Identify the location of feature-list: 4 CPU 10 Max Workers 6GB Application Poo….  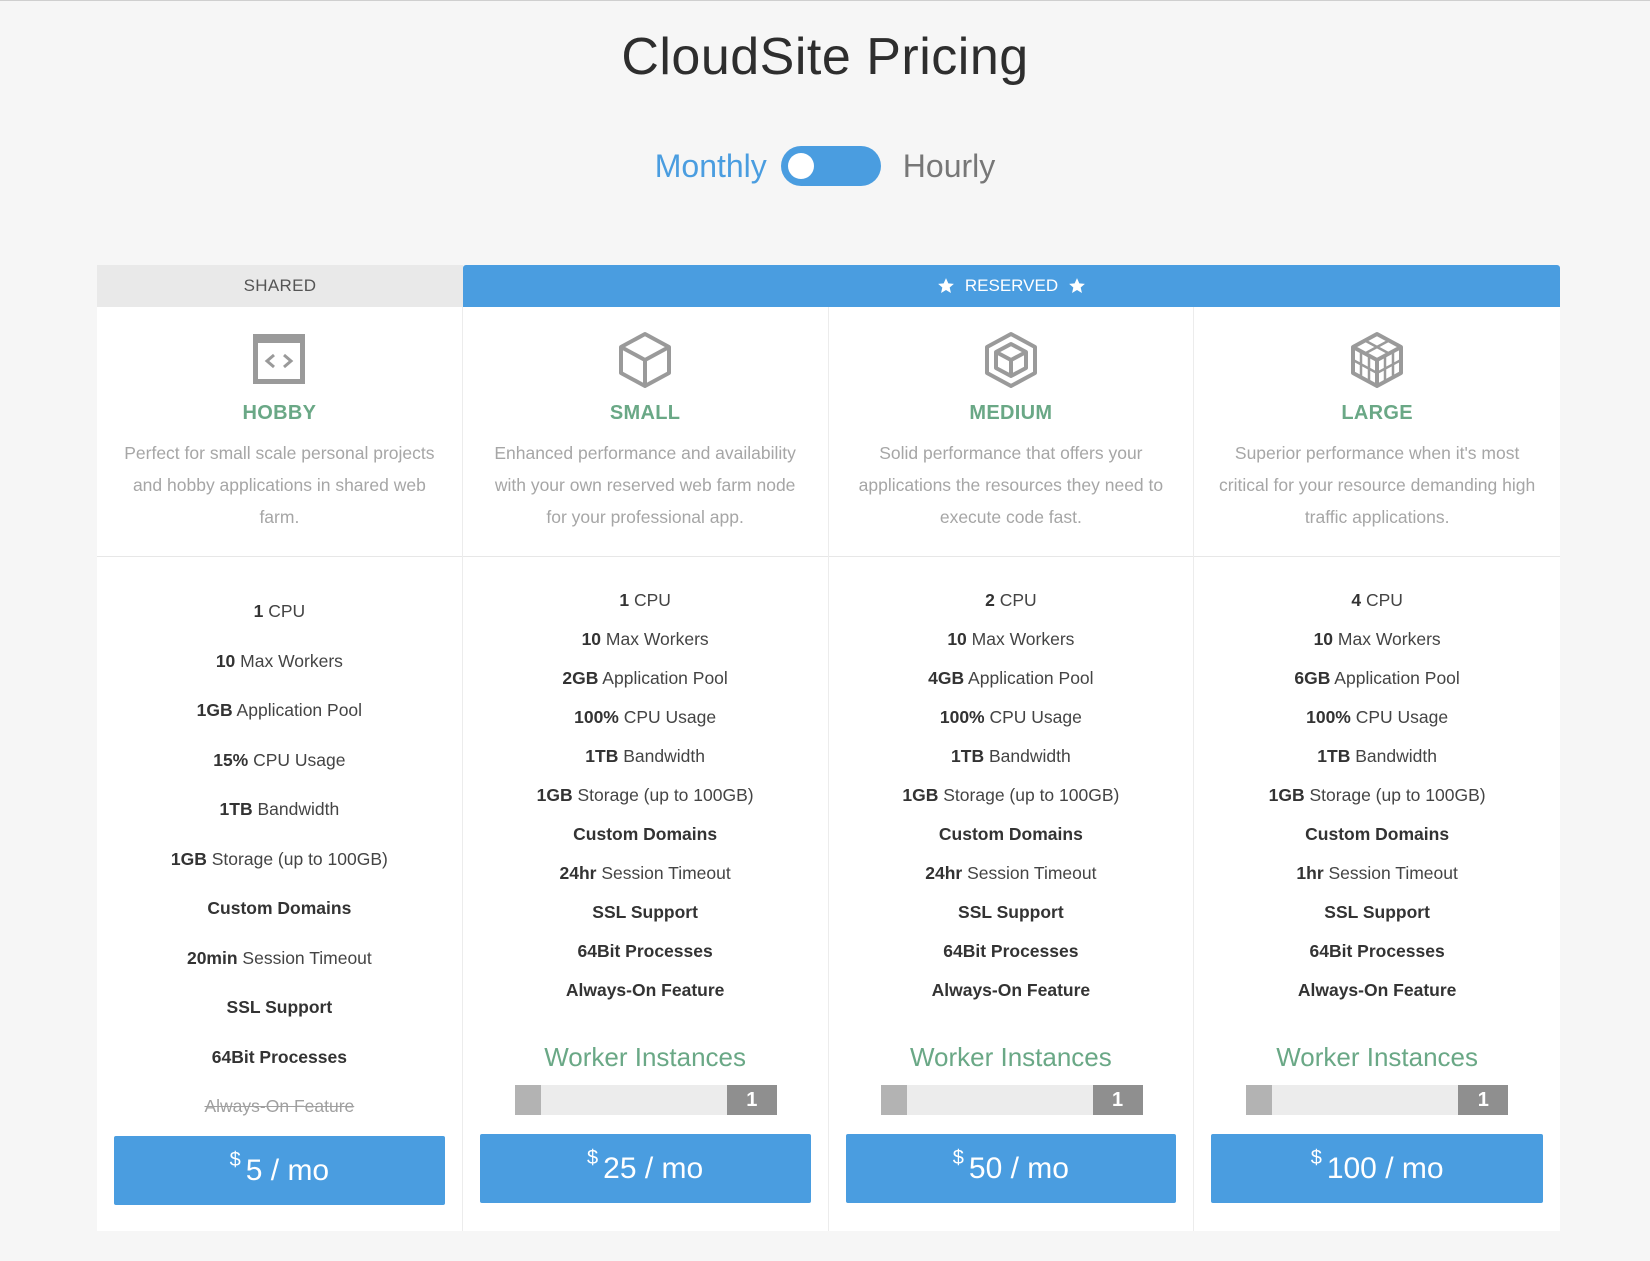
(1377, 783).